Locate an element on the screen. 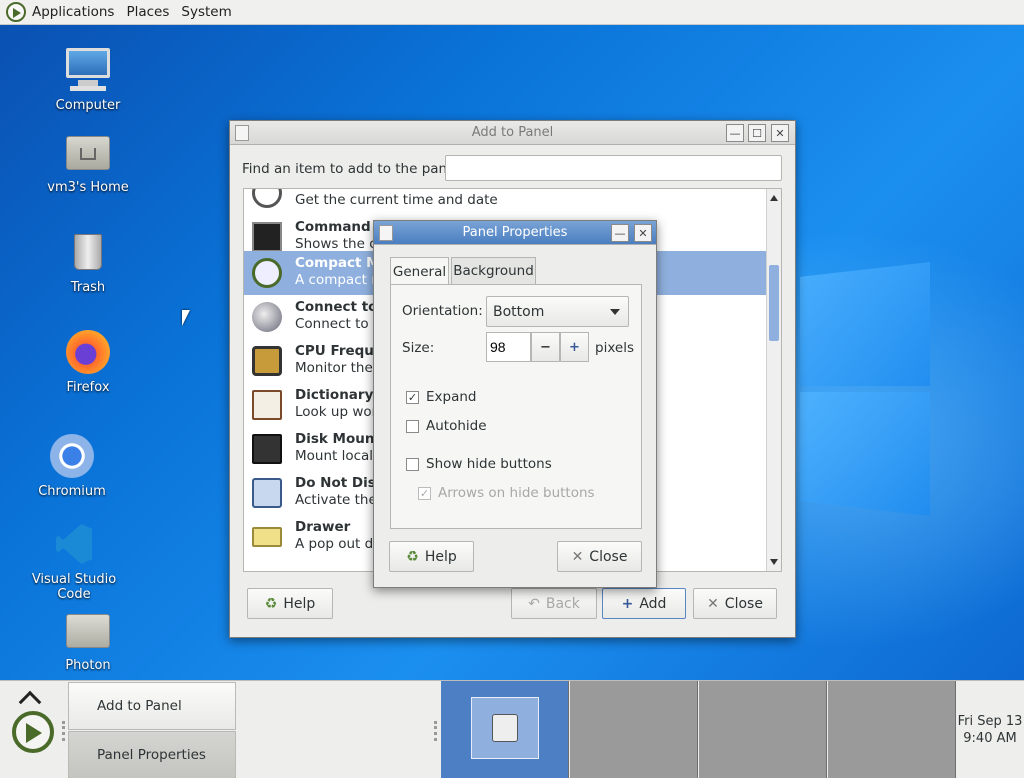  desktop-icon-label: Visual Studio Code is located at coordinates (74, 587).